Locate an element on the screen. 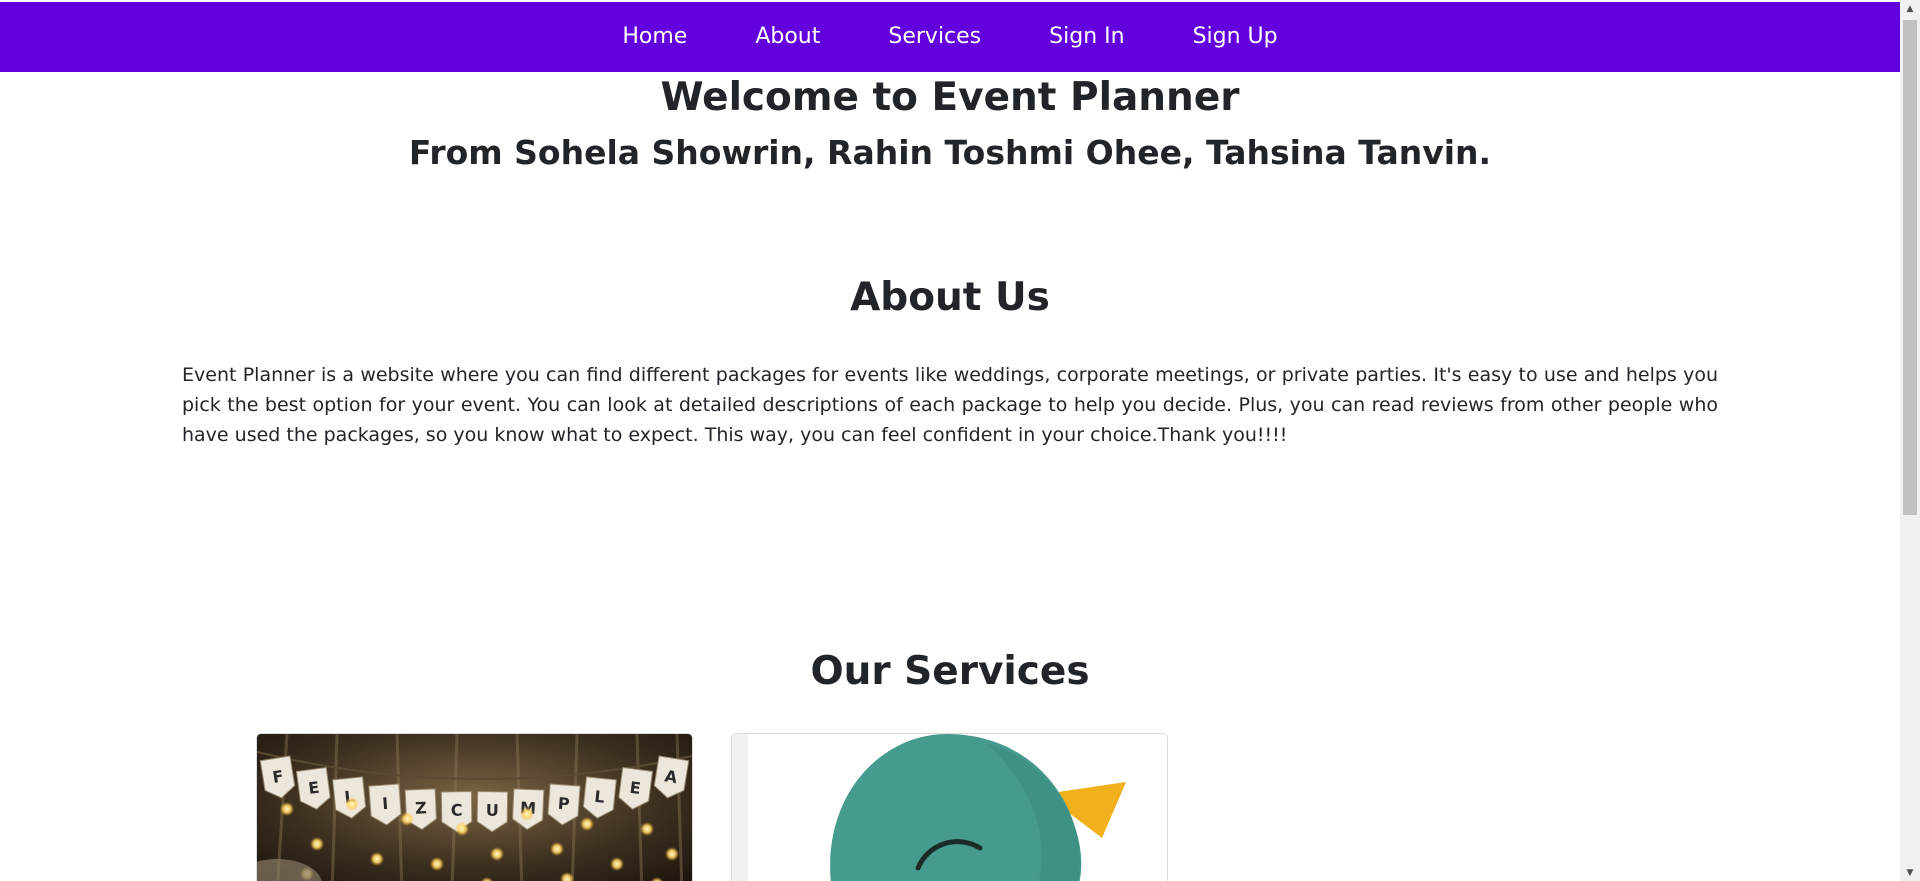  vertical-scrollbar: ▲ ▼ is located at coordinates (1910, 440).